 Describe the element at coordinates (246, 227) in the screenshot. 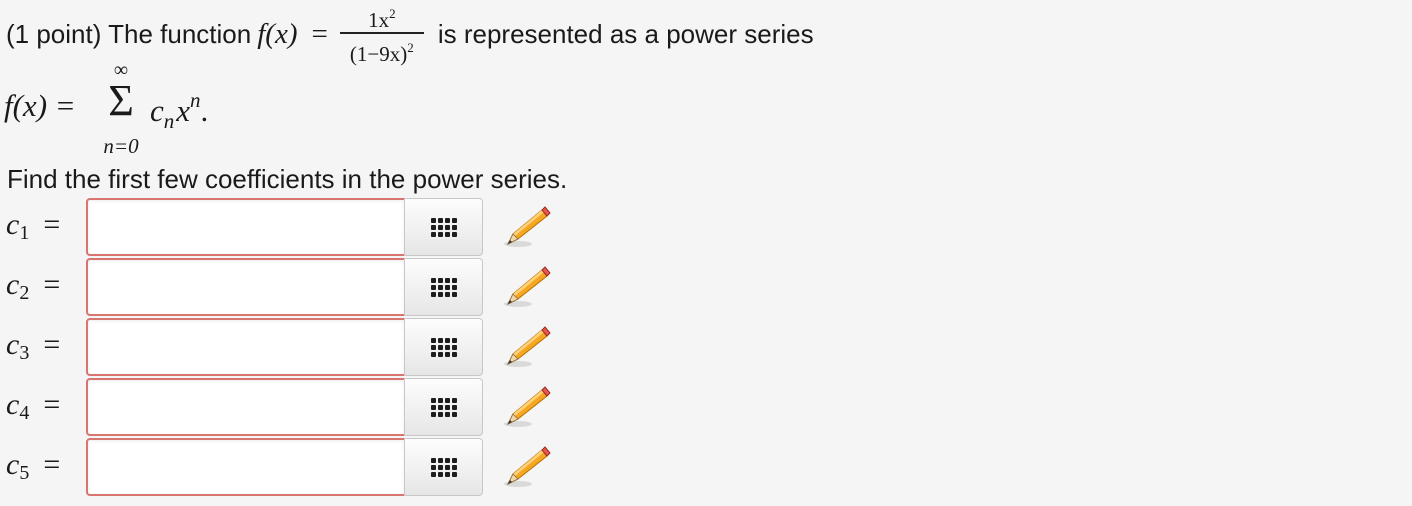

I see `answer-input-c1` at that location.